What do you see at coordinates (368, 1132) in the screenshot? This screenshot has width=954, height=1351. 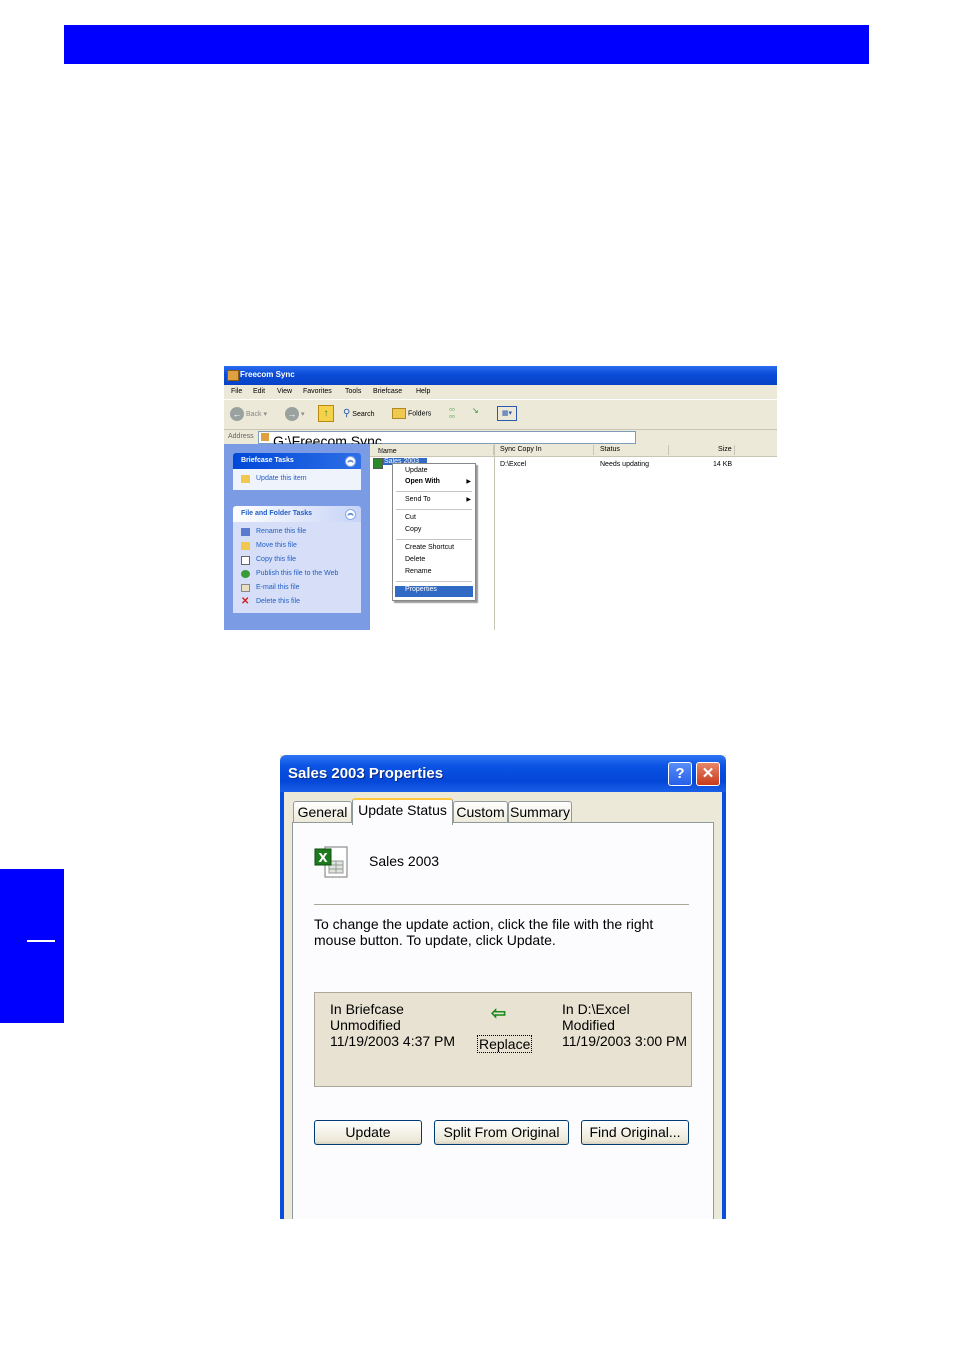 I see `update-button: Update` at bounding box center [368, 1132].